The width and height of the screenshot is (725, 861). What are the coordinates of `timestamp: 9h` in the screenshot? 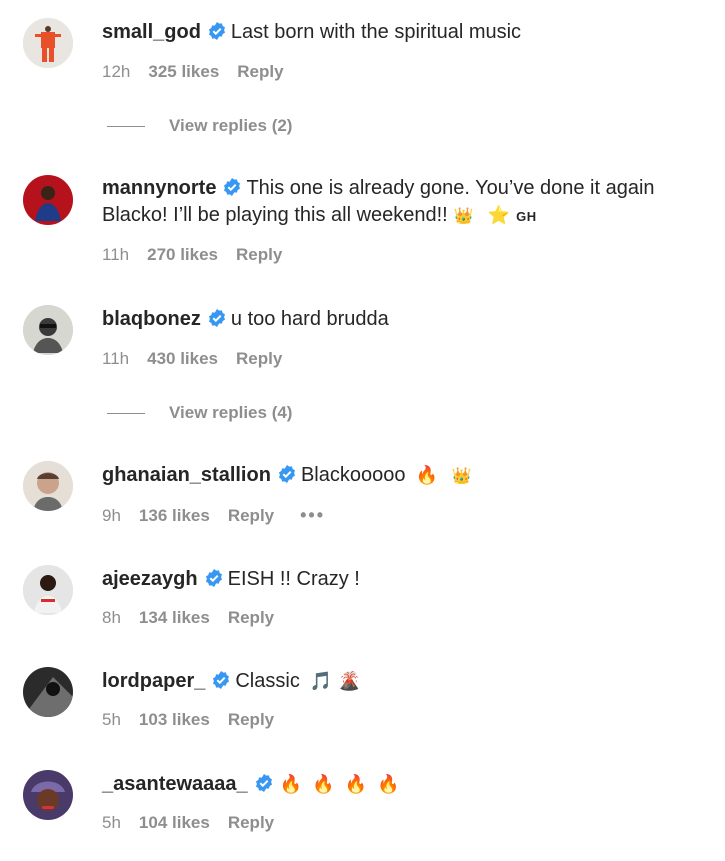 It's located at (111, 515).